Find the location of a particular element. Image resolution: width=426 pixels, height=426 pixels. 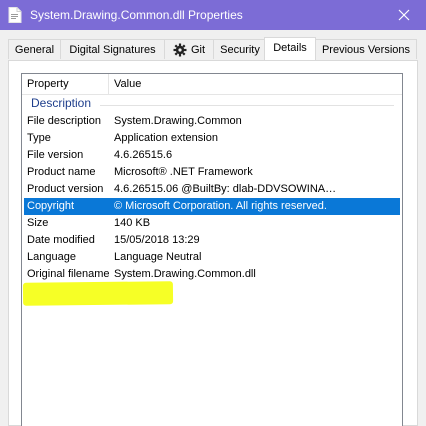

close-icon is located at coordinates (404, 15).